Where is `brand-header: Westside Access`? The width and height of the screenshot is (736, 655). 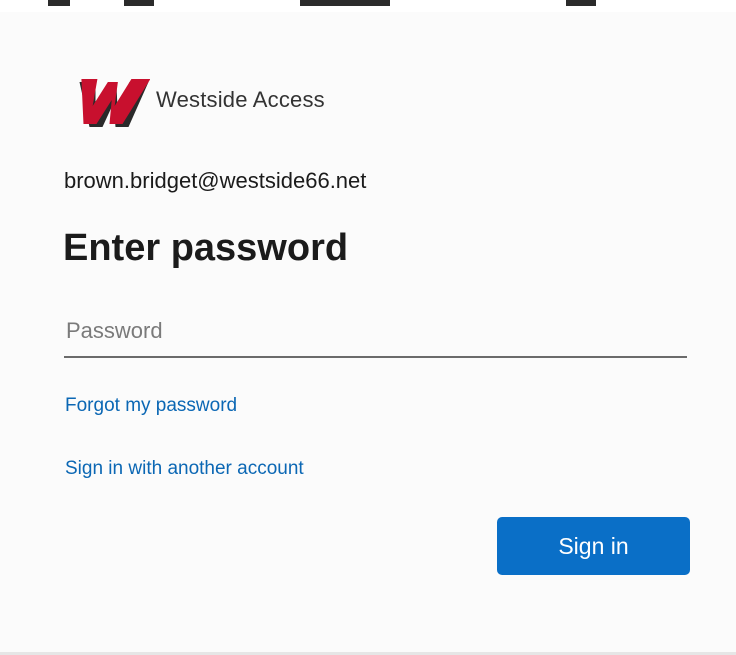 brand-header: Westside Access is located at coordinates (196, 100).